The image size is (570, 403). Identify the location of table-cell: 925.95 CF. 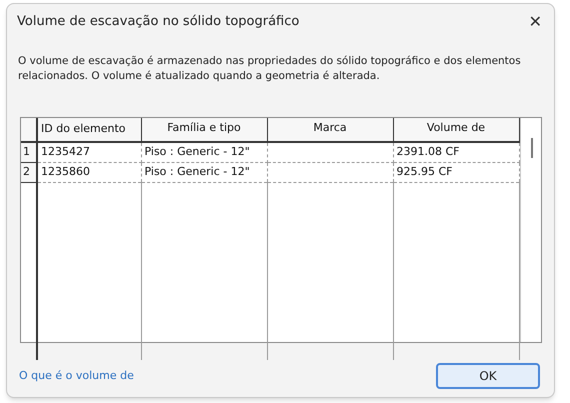
(456, 172).